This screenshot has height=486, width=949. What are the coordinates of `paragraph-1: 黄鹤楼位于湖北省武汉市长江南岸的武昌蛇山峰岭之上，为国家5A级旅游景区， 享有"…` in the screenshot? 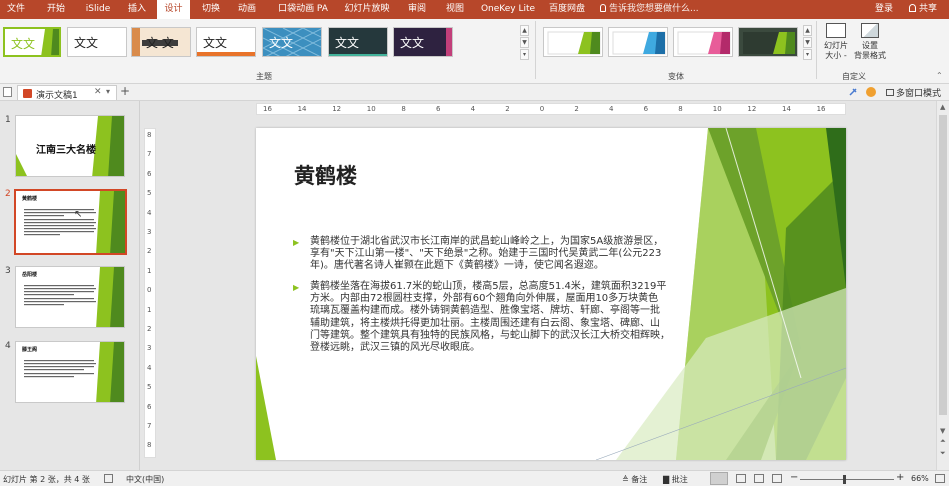 It's located at (486, 254).